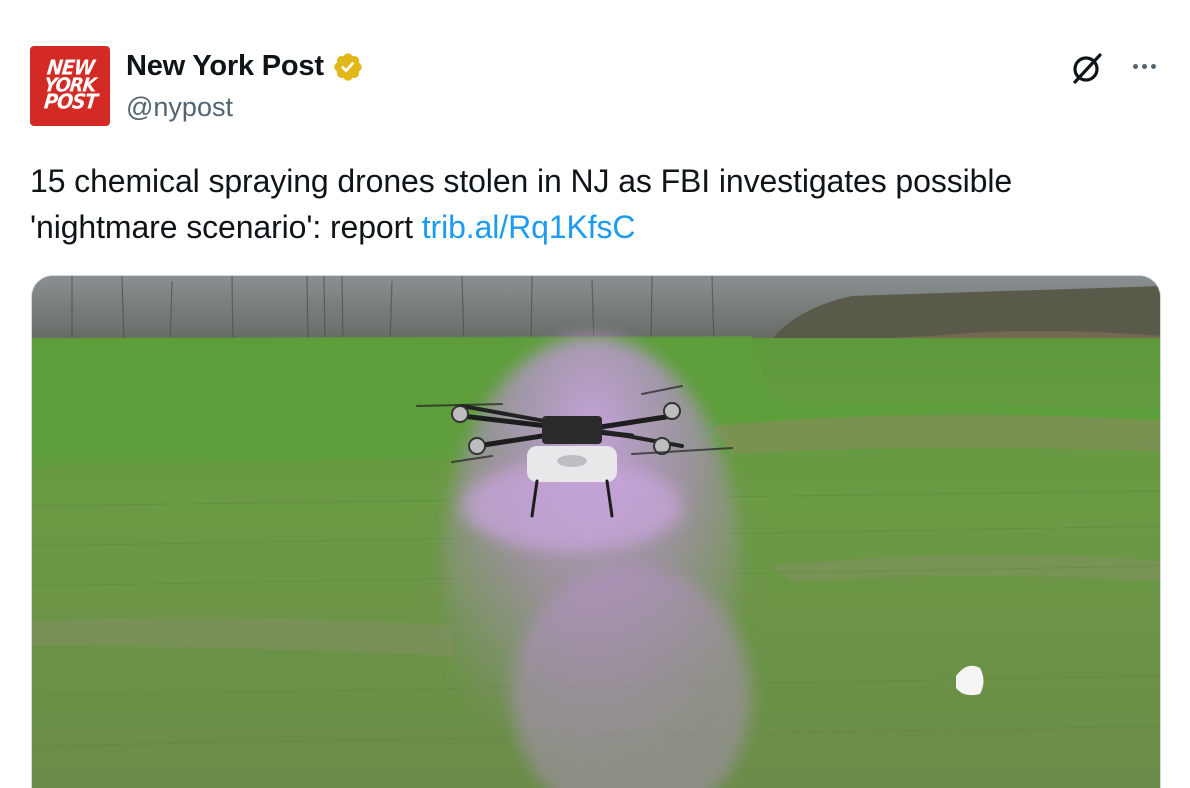 Image resolution: width=1190 pixels, height=788 pixels. Describe the element at coordinates (225, 66) in the screenshot. I see `author-display-name: New York Post` at that location.